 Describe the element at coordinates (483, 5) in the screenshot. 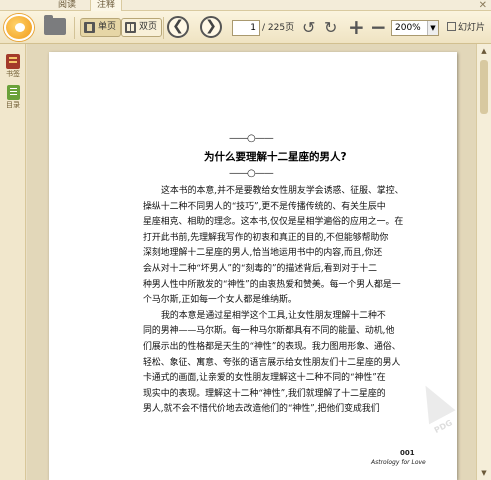

I see `close-icon: ✕` at that location.